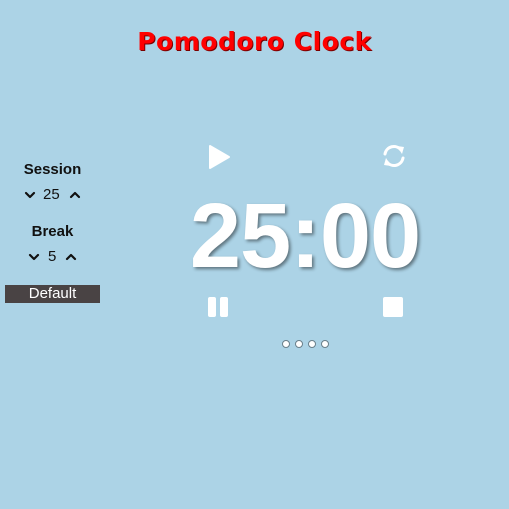  I want to click on pause-icon, so click(218, 307).